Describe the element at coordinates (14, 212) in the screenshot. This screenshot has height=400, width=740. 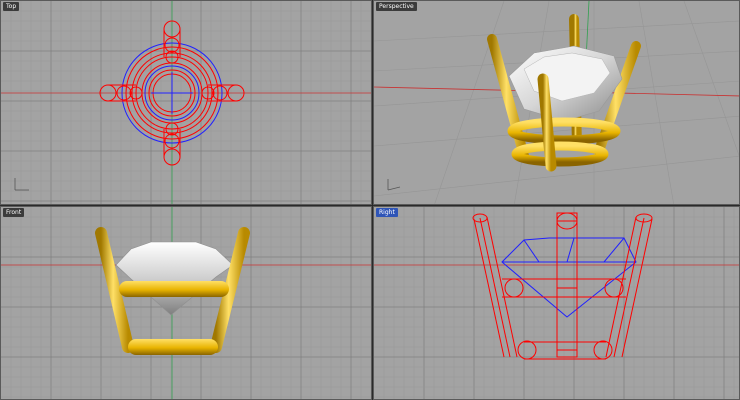
I see `viewport-label-front: Front` at that location.